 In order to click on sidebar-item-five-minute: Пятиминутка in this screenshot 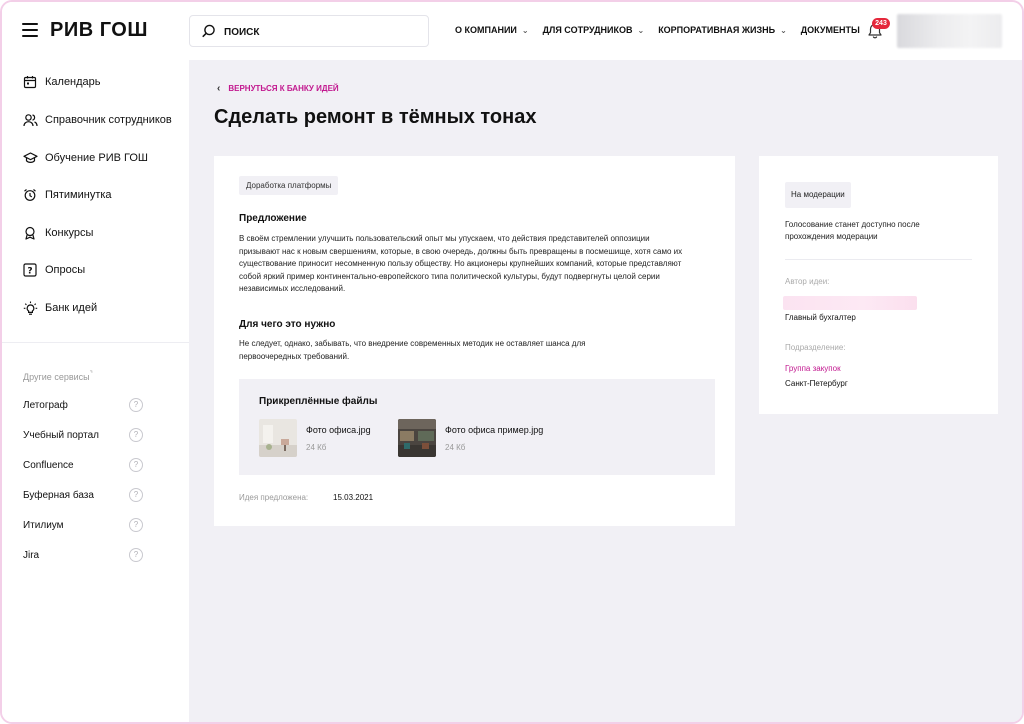, I will do `click(67, 195)`.